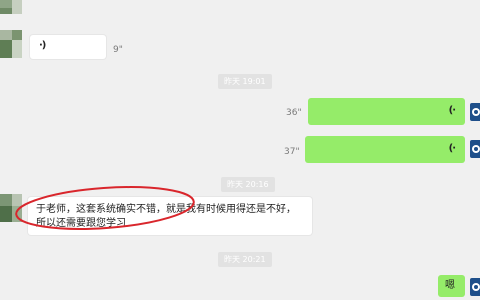 This screenshot has width=480, height=300. Describe the element at coordinates (294, 113) in the screenshot. I see `voice-duration: 36"` at that location.